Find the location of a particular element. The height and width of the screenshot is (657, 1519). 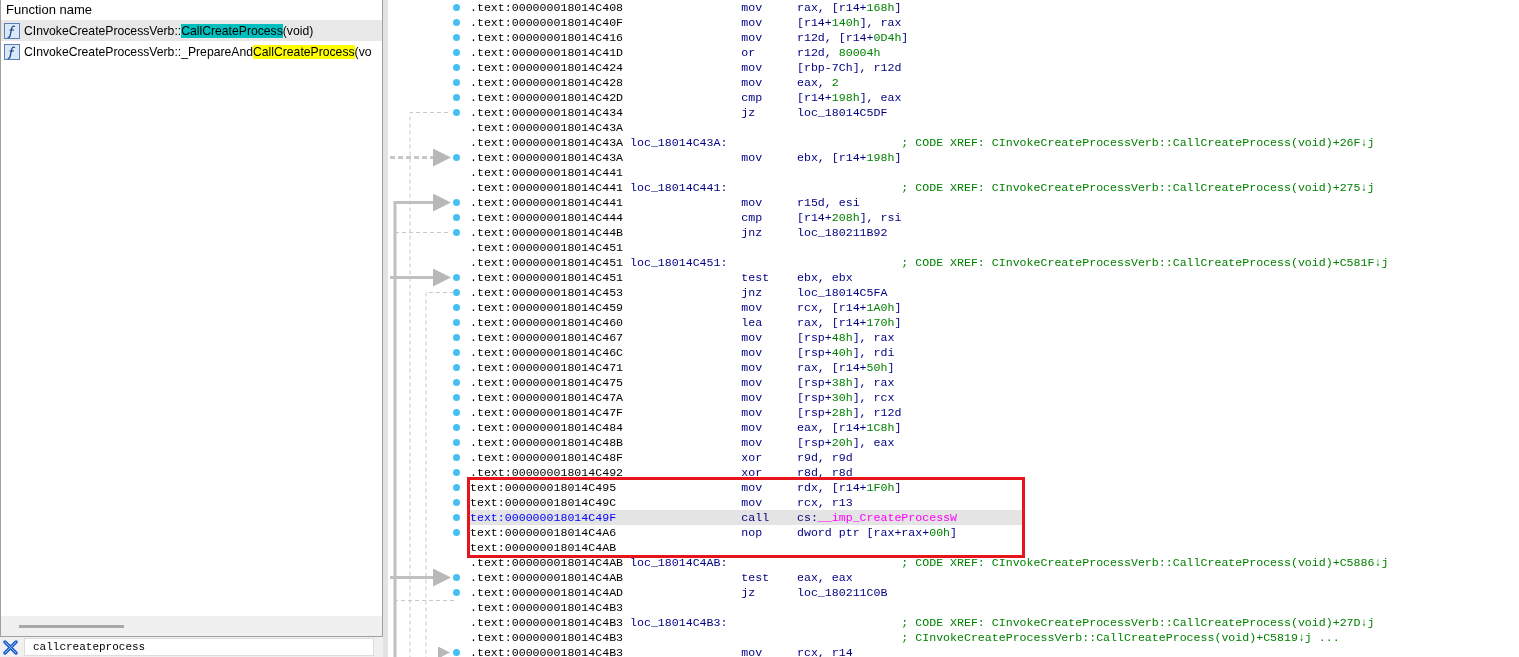

operands: r12d, 80004h is located at coordinates (839, 52).